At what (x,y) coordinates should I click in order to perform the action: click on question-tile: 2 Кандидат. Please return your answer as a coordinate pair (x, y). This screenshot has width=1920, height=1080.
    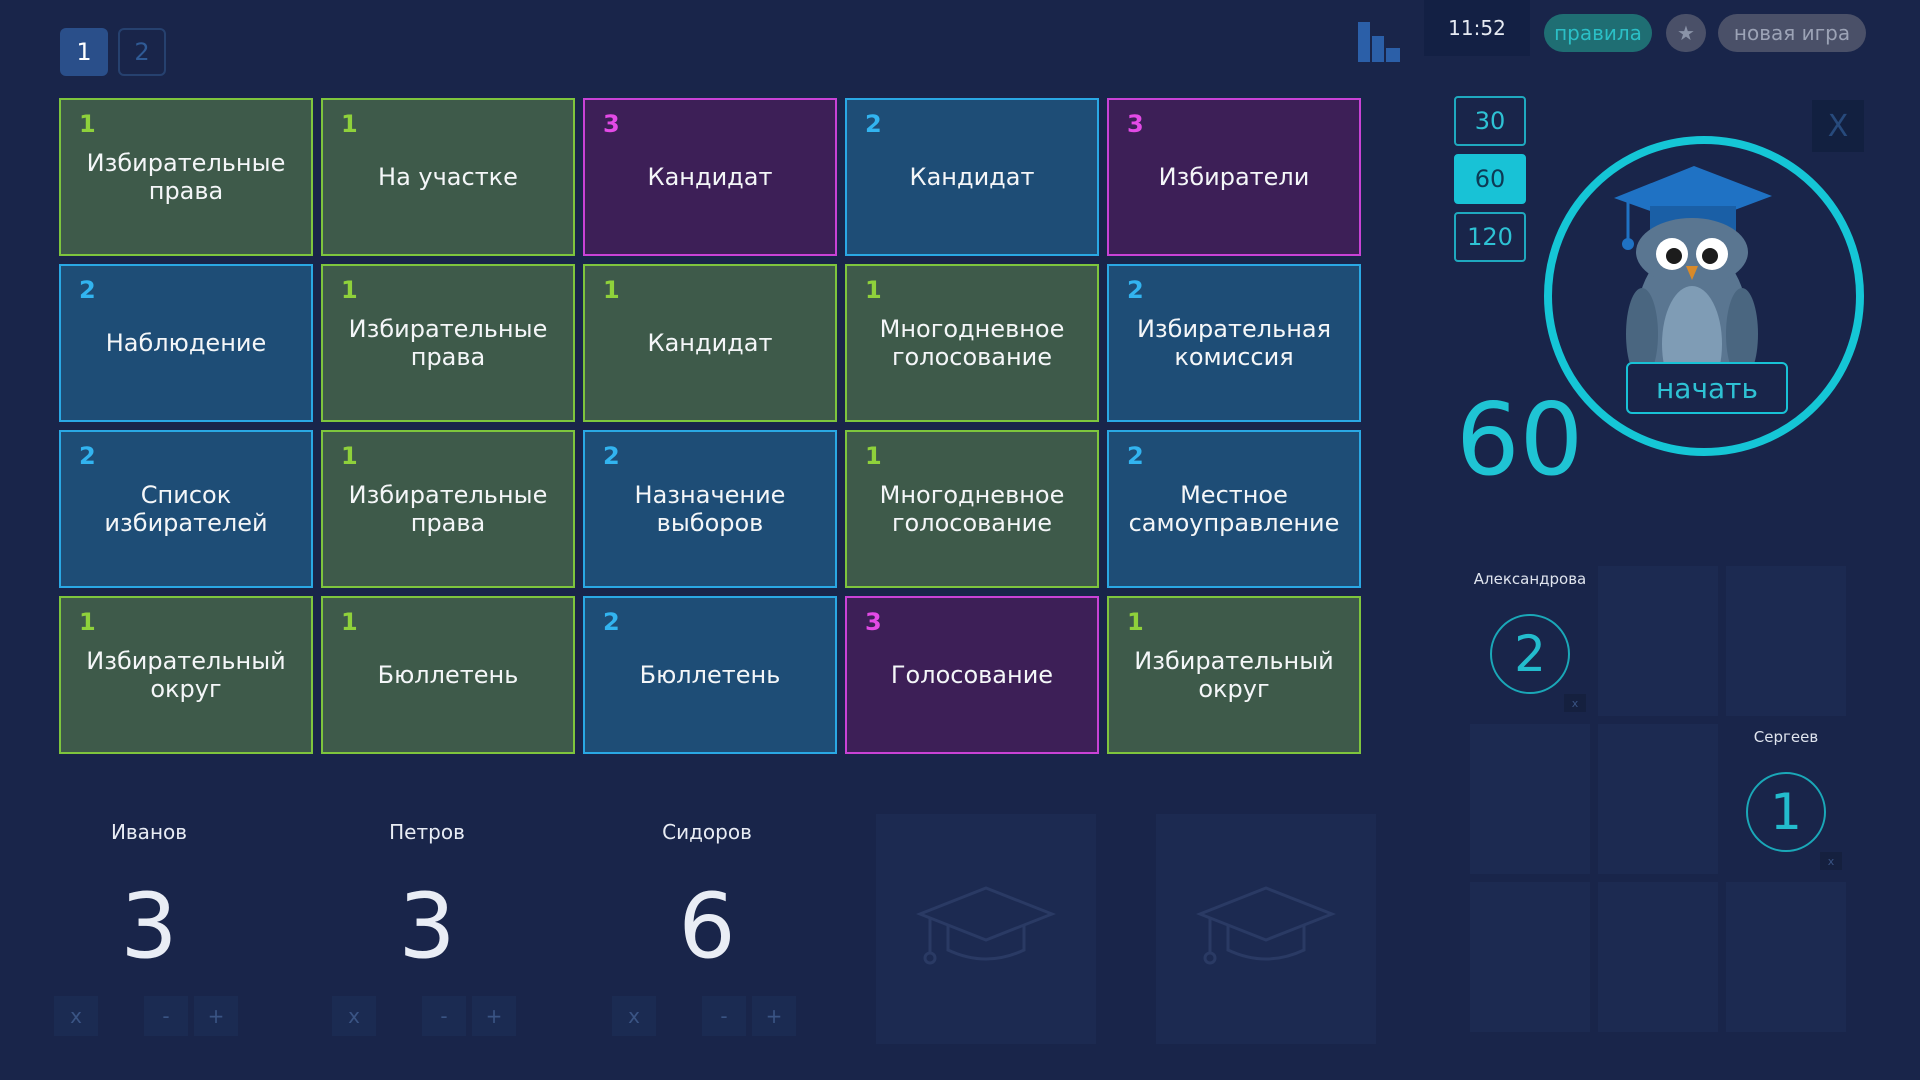
    Looking at the image, I should click on (972, 177).